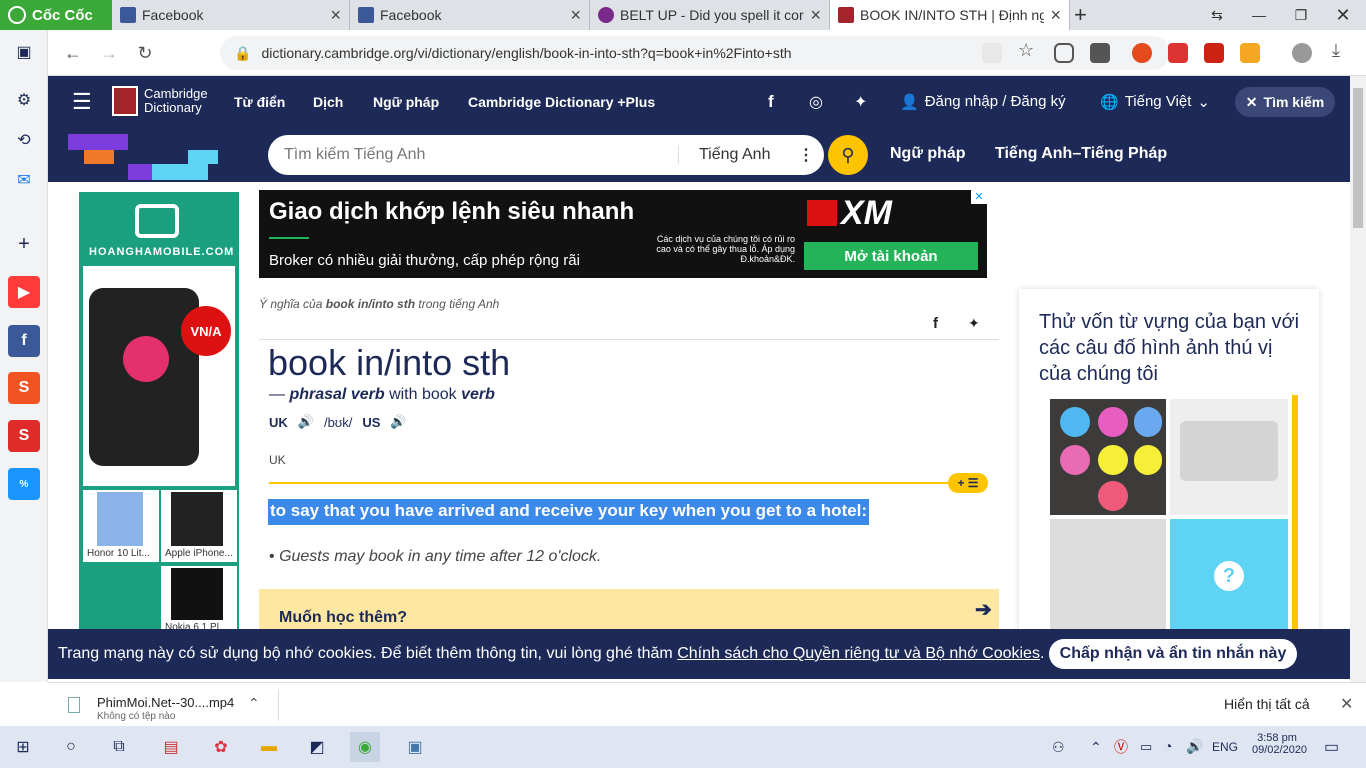  I want to click on search-toggle-button: ✕ Tìm kiếm, so click(1285, 102).